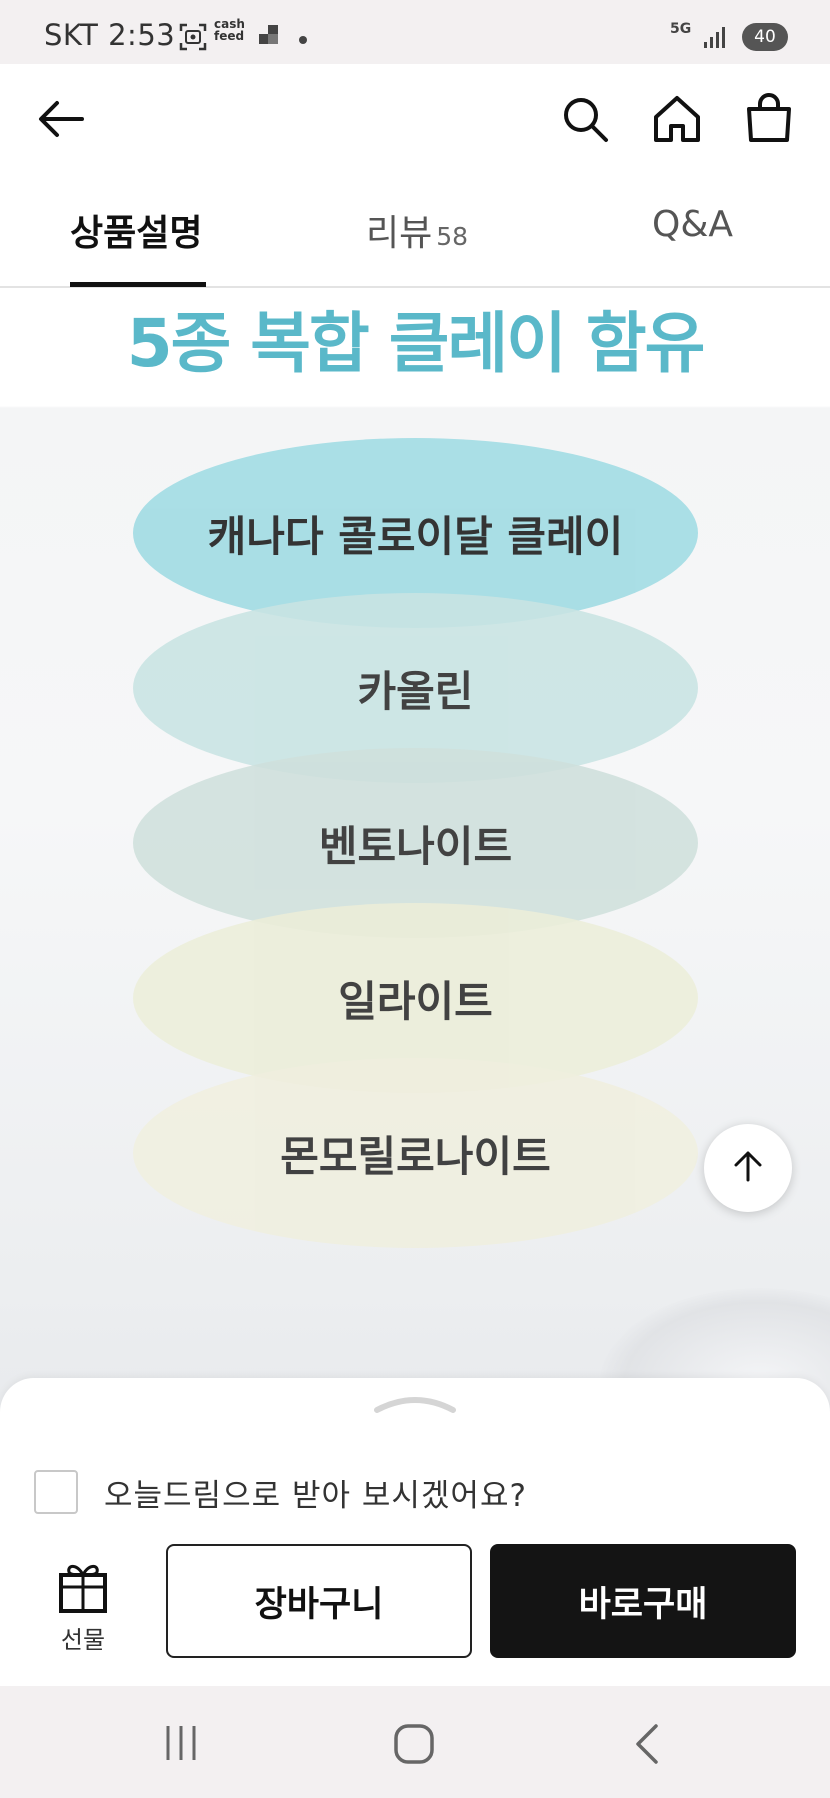 Image resolution: width=830 pixels, height=1798 pixels. Describe the element at coordinates (138, 284) in the screenshot. I see `active-tab-indicator` at that location.